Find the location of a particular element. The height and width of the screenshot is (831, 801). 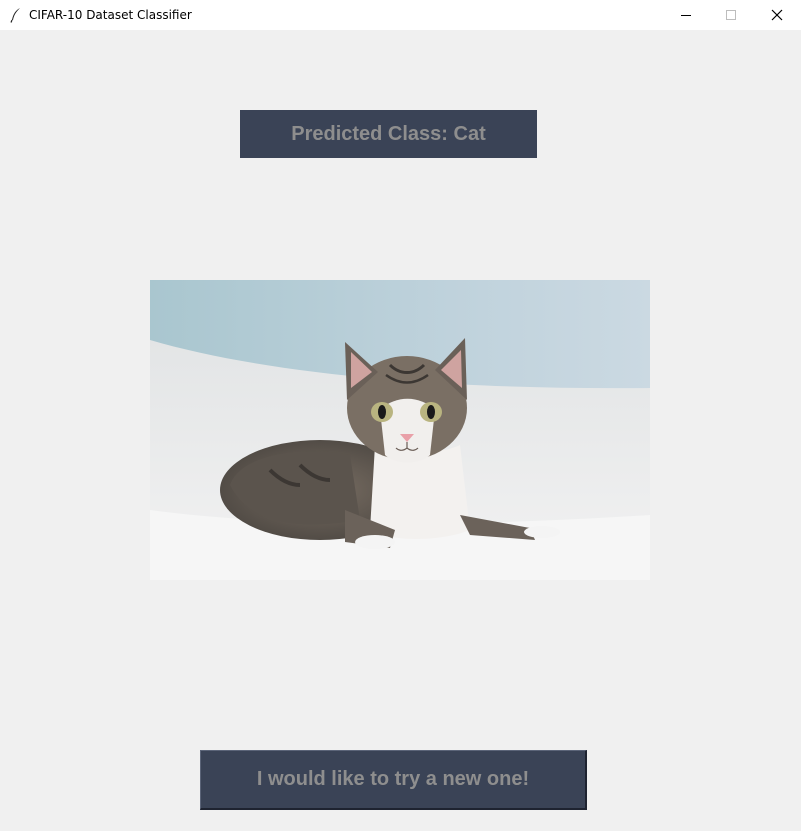

title-bar: CIFAR-10 Dataset Classifier is located at coordinates (400, 15).